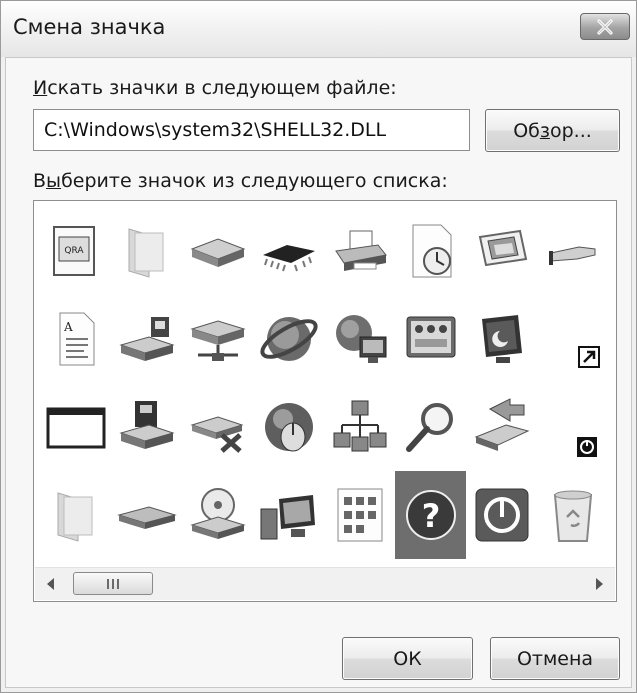  What do you see at coordinates (325, 583) in the screenshot?
I see `horizontal-scrollbar` at bounding box center [325, 583].